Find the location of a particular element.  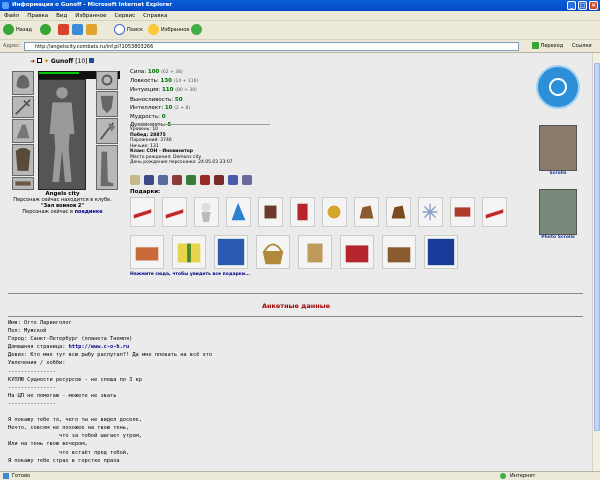

character-figure is located at coordinates (62, 134).